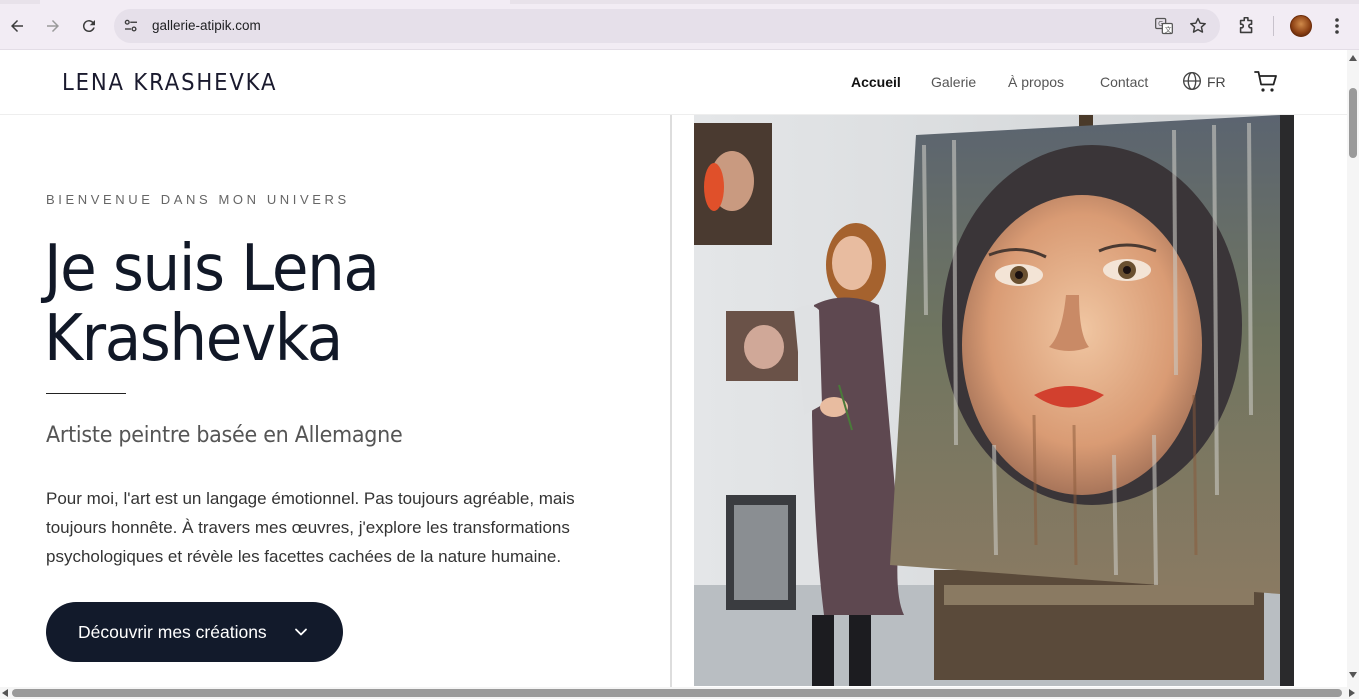 Image resolution: width=1359 pixels, height=699 pixels. I want to click on discover-creations-button: Découvrir mes créations, so click(194, 632).